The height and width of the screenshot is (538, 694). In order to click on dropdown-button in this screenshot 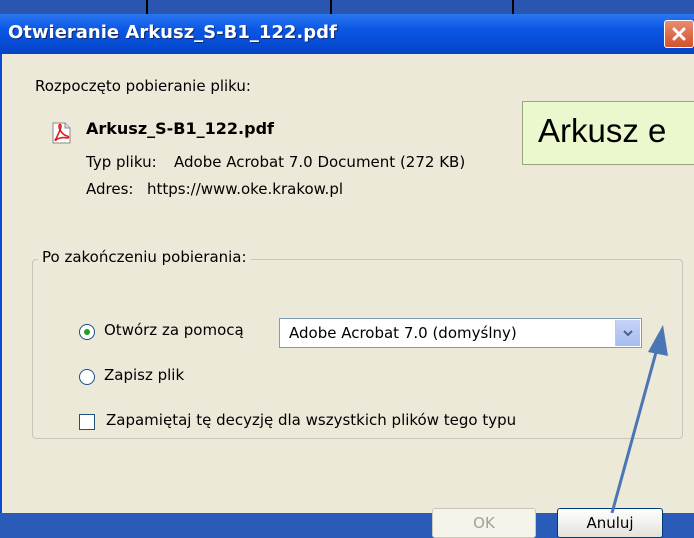, I will do `click(627, 333)`.